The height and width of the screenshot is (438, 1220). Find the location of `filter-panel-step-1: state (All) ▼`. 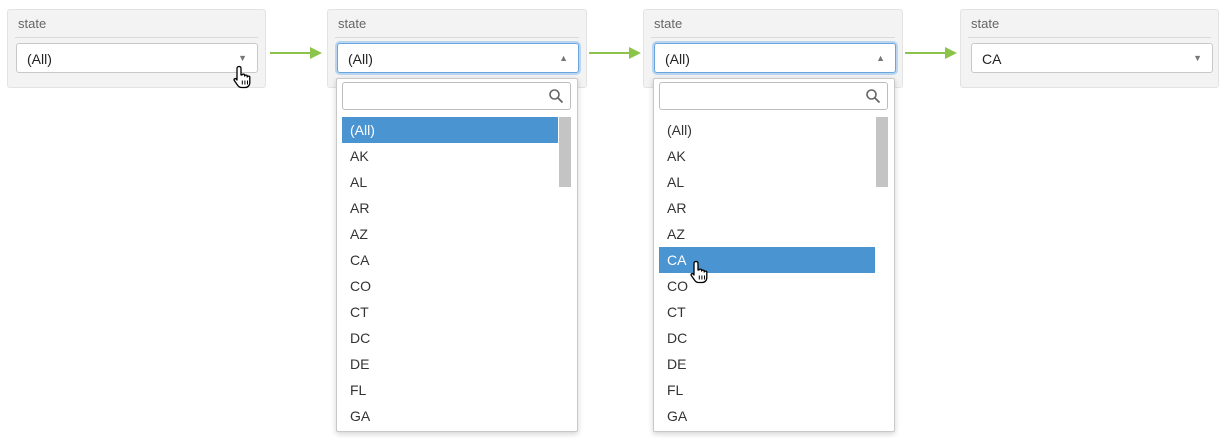

filter-panel-step-1: state (All) ▼ is located at coordinates (136, 48).